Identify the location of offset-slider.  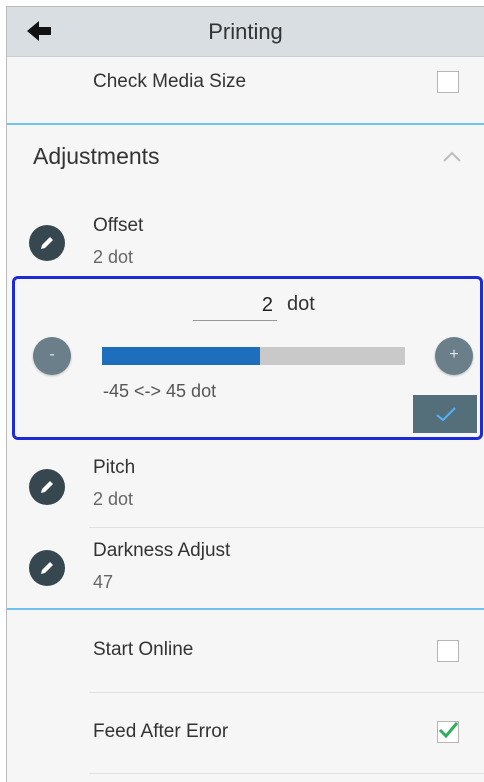
(253, 356).